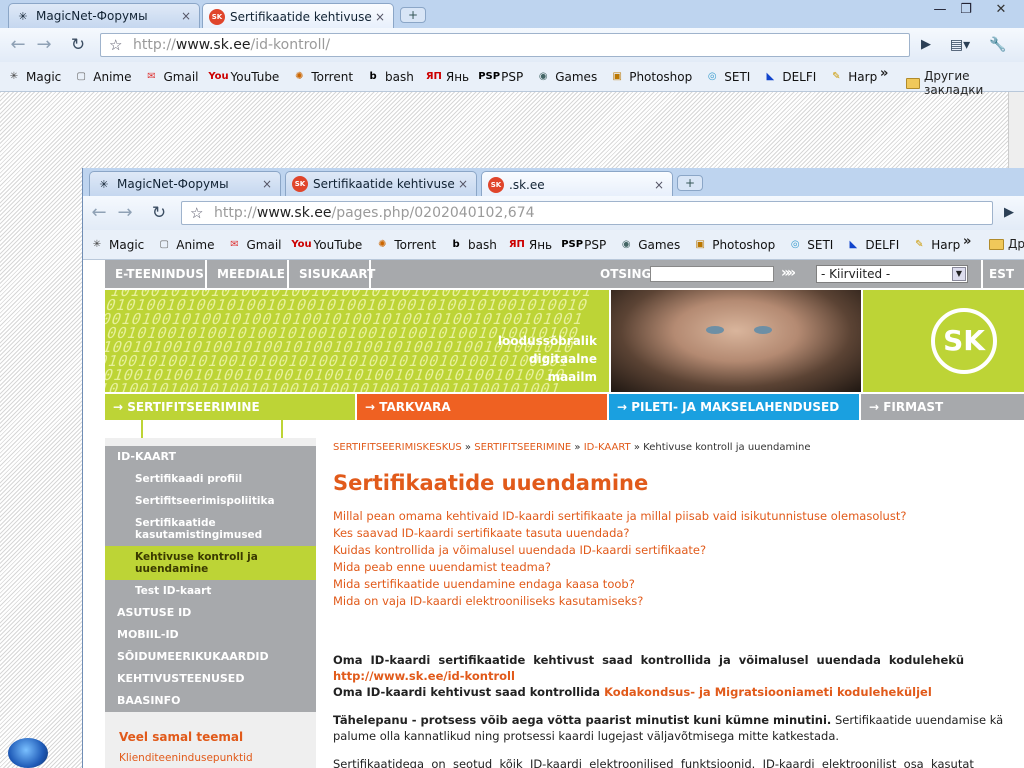 The height and width of the screenshot is (768, 1024). I want to click on nav-e-teenindus: E-TEENINDUS, so click(156, 274).